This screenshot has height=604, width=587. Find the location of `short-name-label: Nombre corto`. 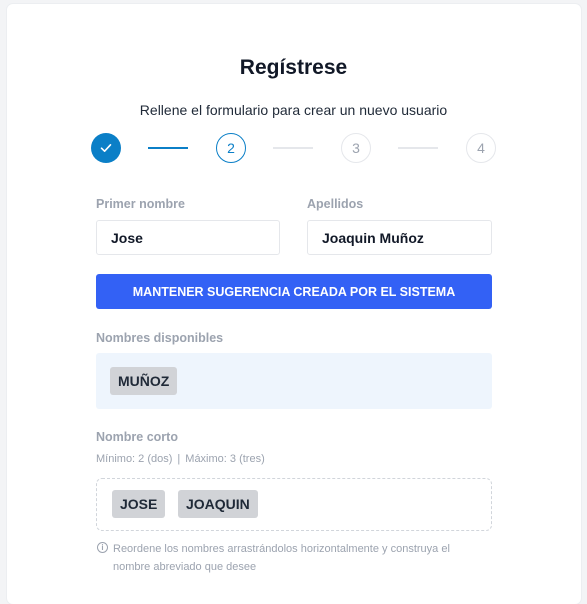

short-name-label: Nombre corto is located at coordinates (137, 437).